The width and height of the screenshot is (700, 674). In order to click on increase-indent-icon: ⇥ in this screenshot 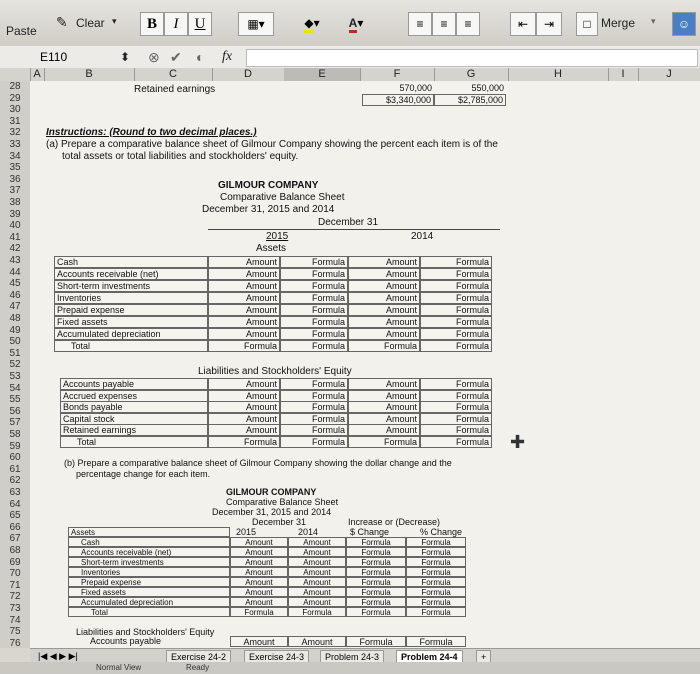, I will do `click(549, 24)`.